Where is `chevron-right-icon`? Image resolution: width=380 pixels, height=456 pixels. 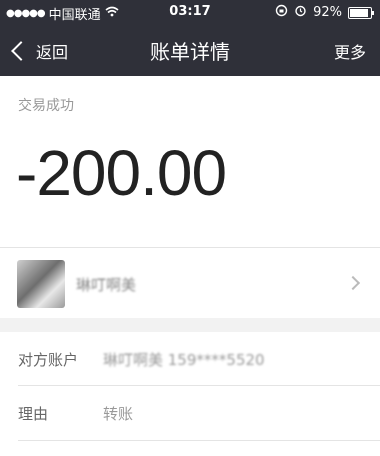
chevron-right-icon is located at coordinates (353, 283).